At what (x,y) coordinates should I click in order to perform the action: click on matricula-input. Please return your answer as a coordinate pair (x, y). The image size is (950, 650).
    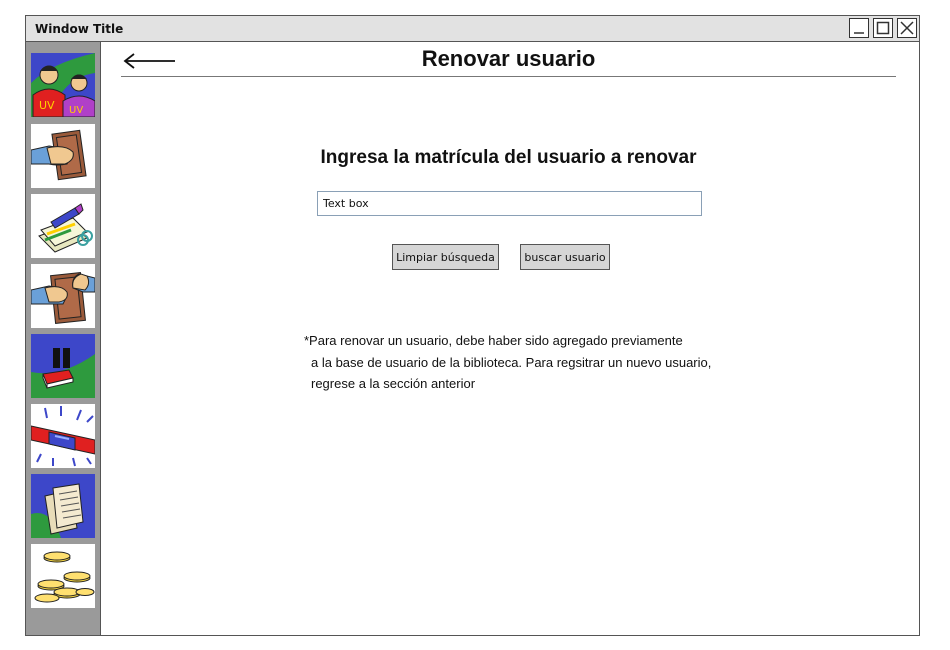
    Looking at the image, I should click on (509, 203).